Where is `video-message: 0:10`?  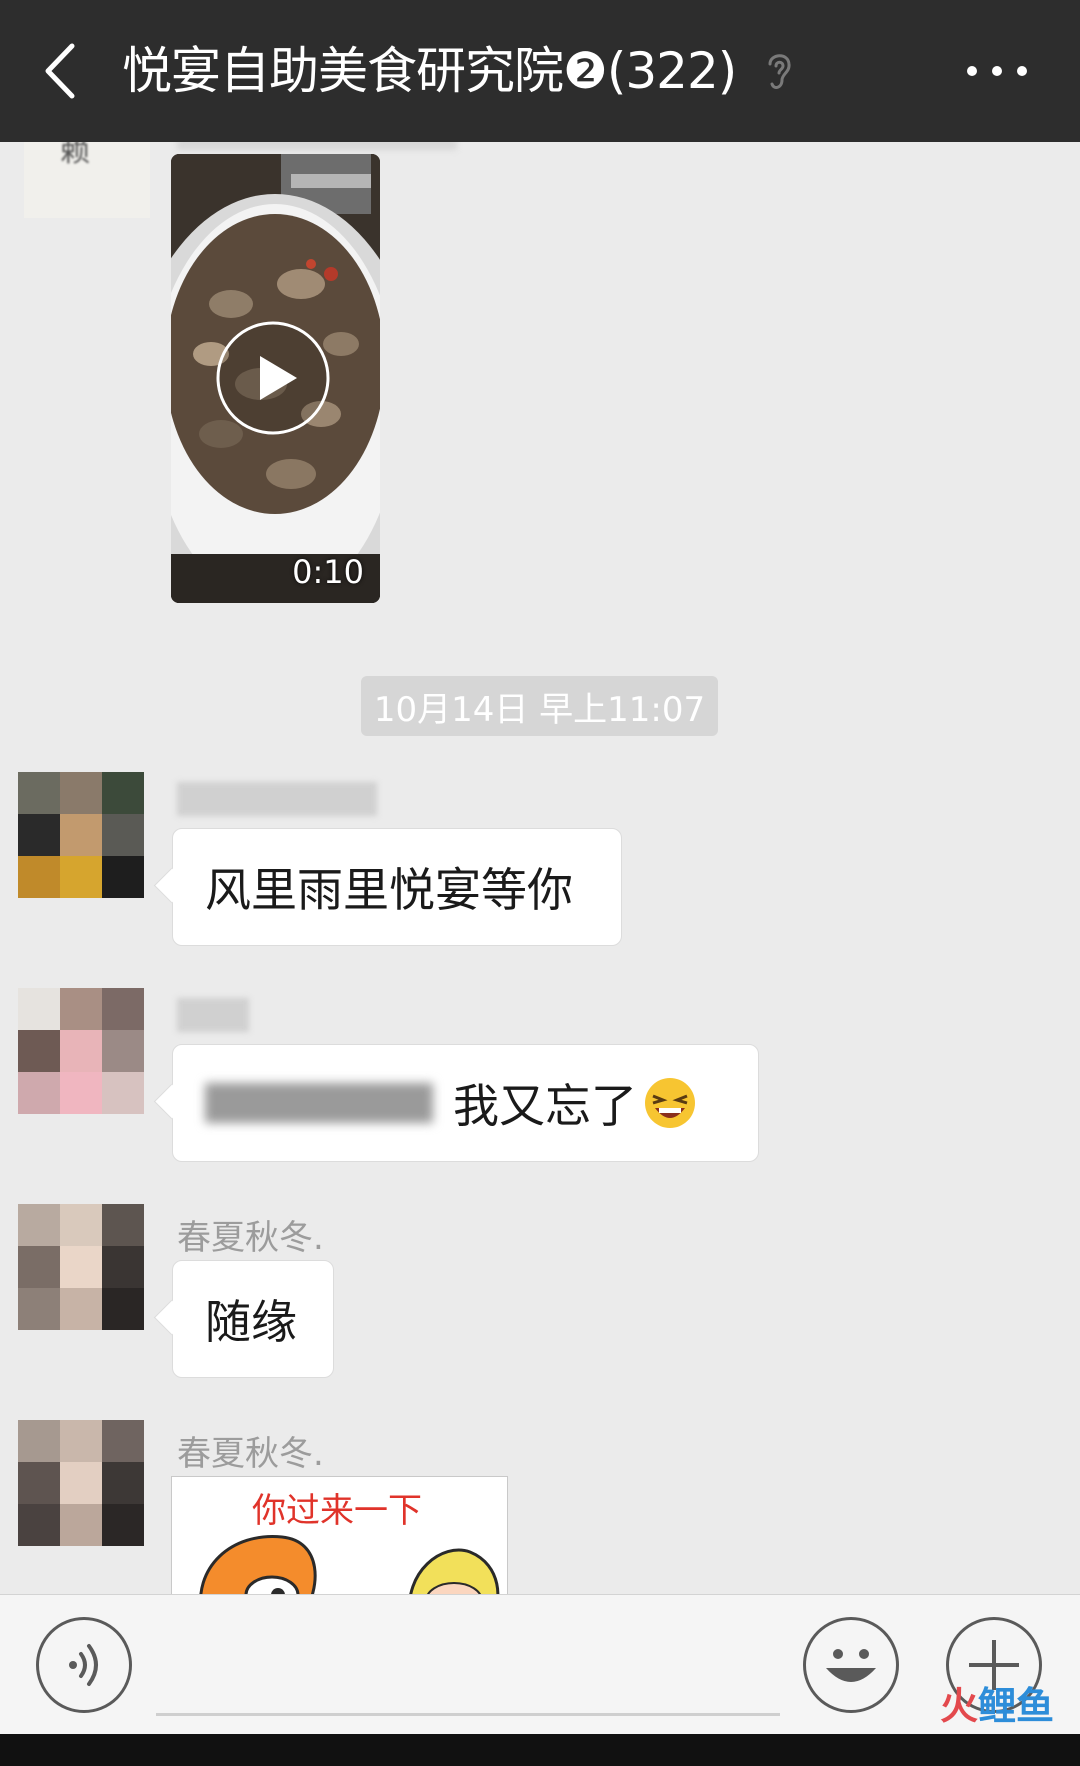
video-message: 0:10 is located at coordinates (275, 378).